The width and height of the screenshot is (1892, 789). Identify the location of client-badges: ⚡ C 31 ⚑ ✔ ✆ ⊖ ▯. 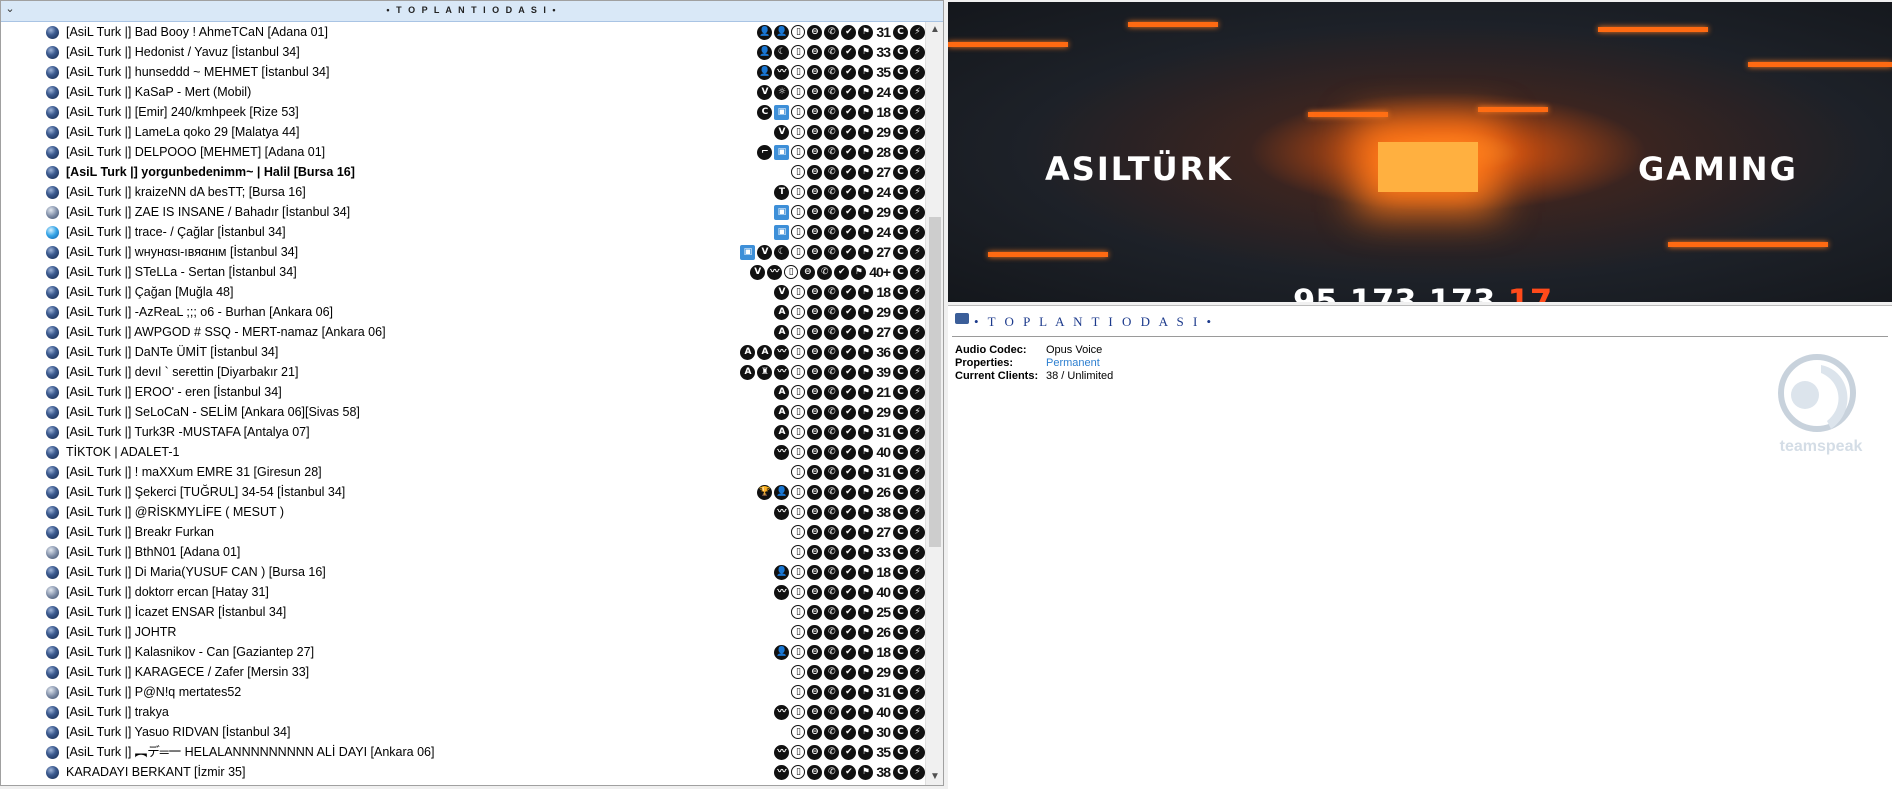
(858, 472).